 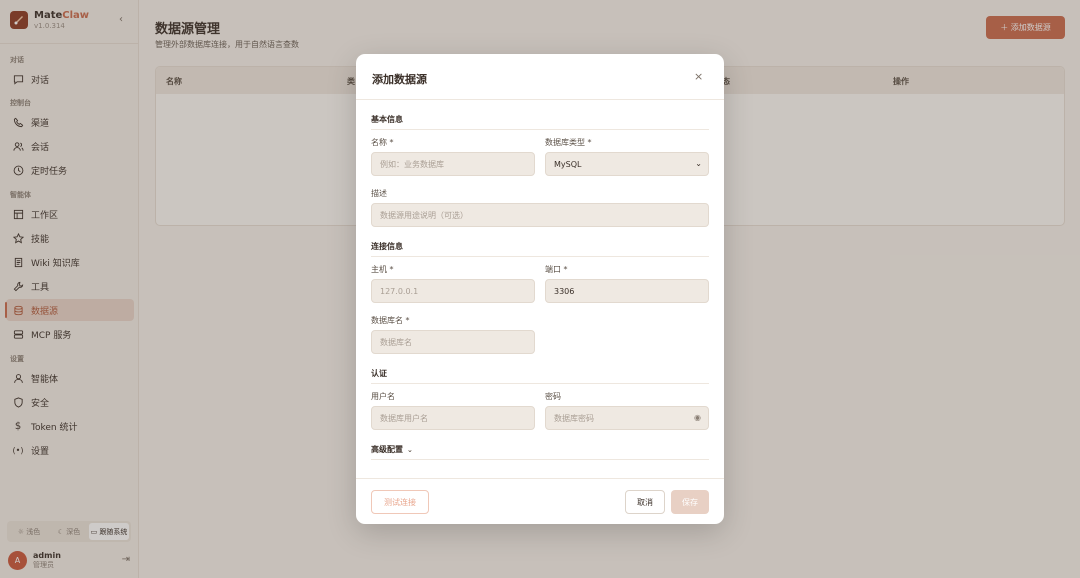 I want to click on db-name-label: 数据库名 *, so click(x=390, y=320).